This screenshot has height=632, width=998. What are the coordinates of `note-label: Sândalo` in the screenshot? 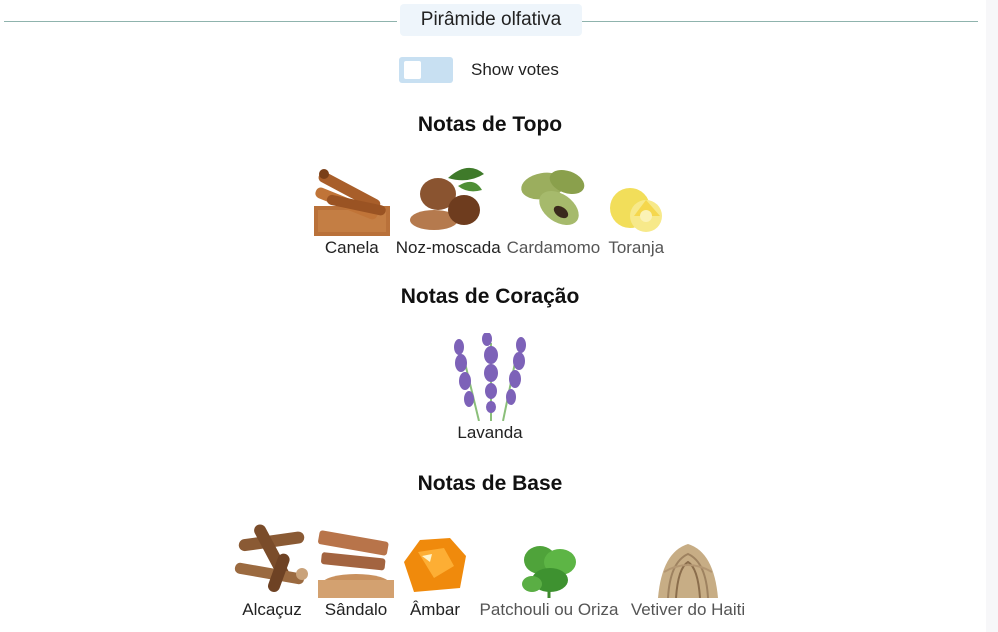 It's located at (356, 609).